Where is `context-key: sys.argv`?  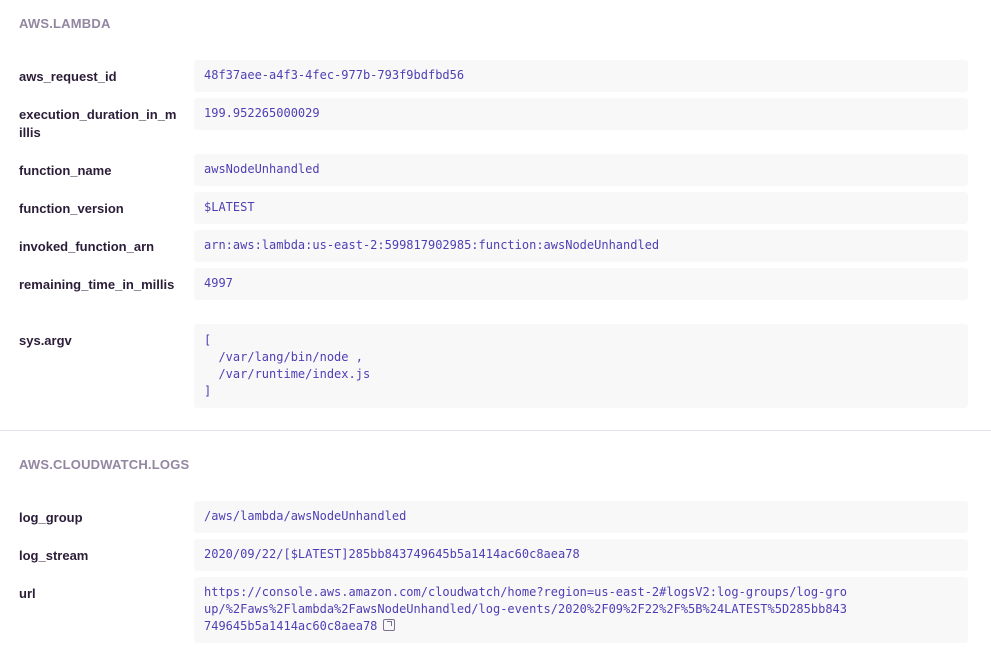
context-key: sys.argv is located at coordinates (45, 340).